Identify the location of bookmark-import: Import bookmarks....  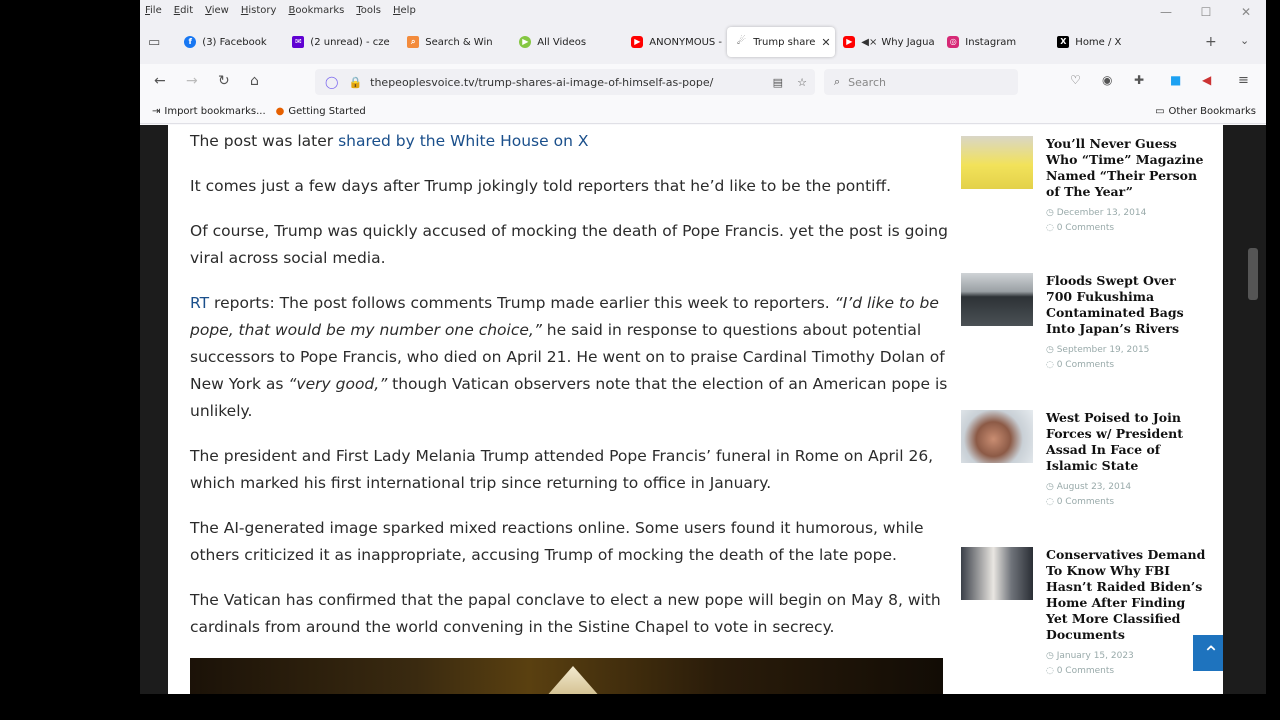
(214, 111).